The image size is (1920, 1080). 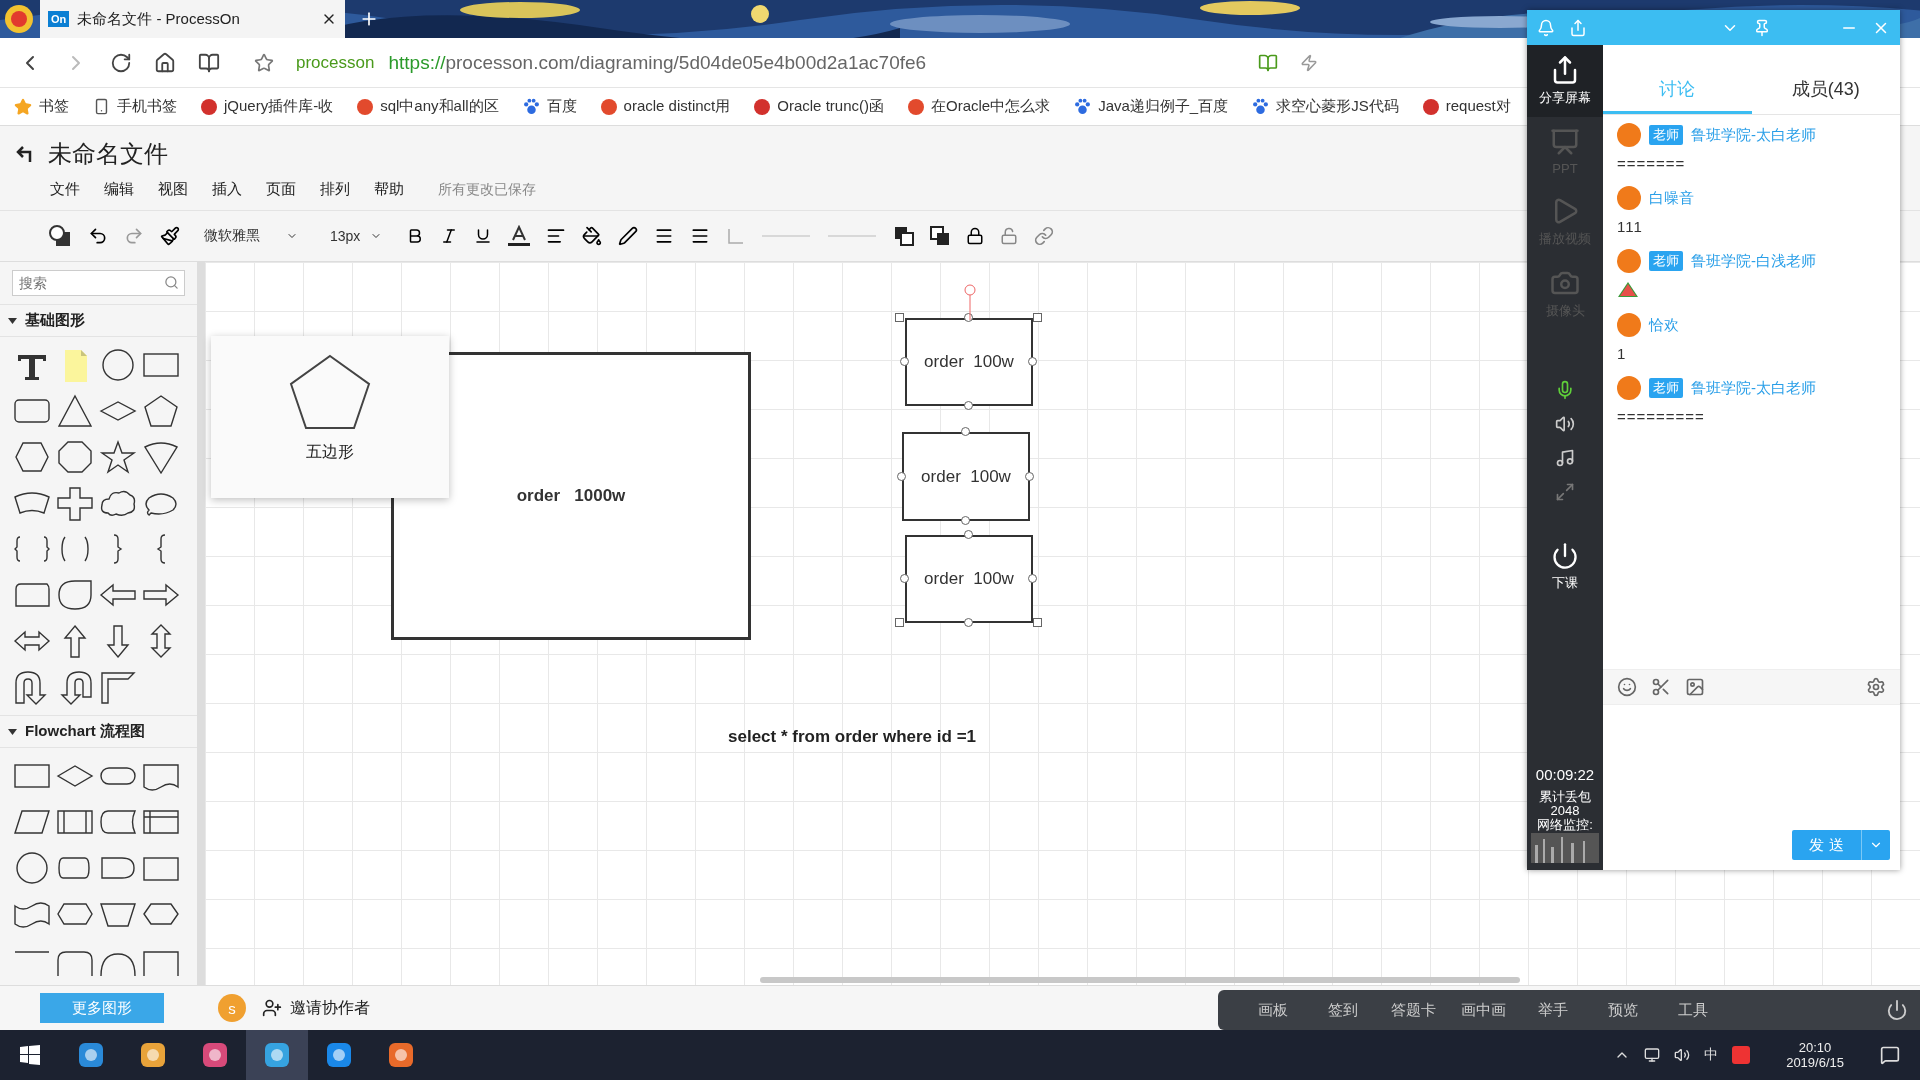 What do you see at coordinates (32, 457) in the screenshot?
I see `hexagon-icon` at bounding box center [32, 457].